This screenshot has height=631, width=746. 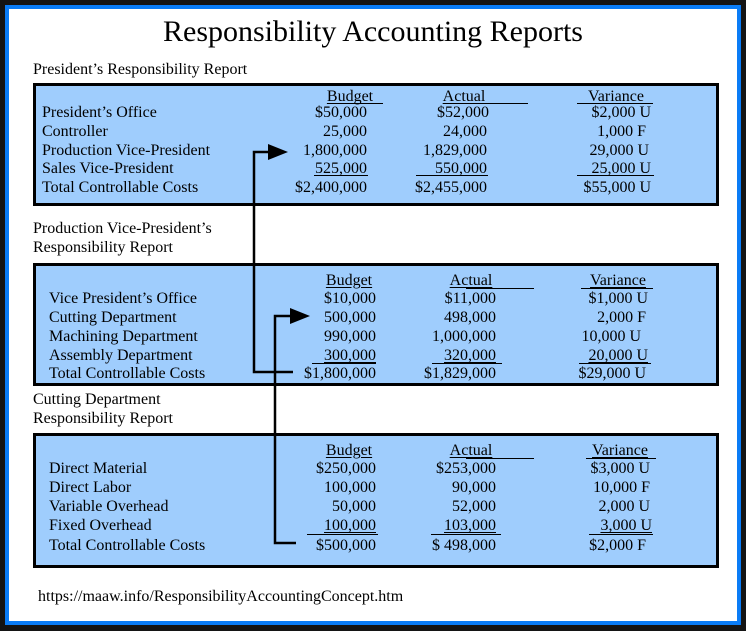 I want to click on production-vp-report-label-line-1: Production Vice-President’s, so click(x=122, y=228).